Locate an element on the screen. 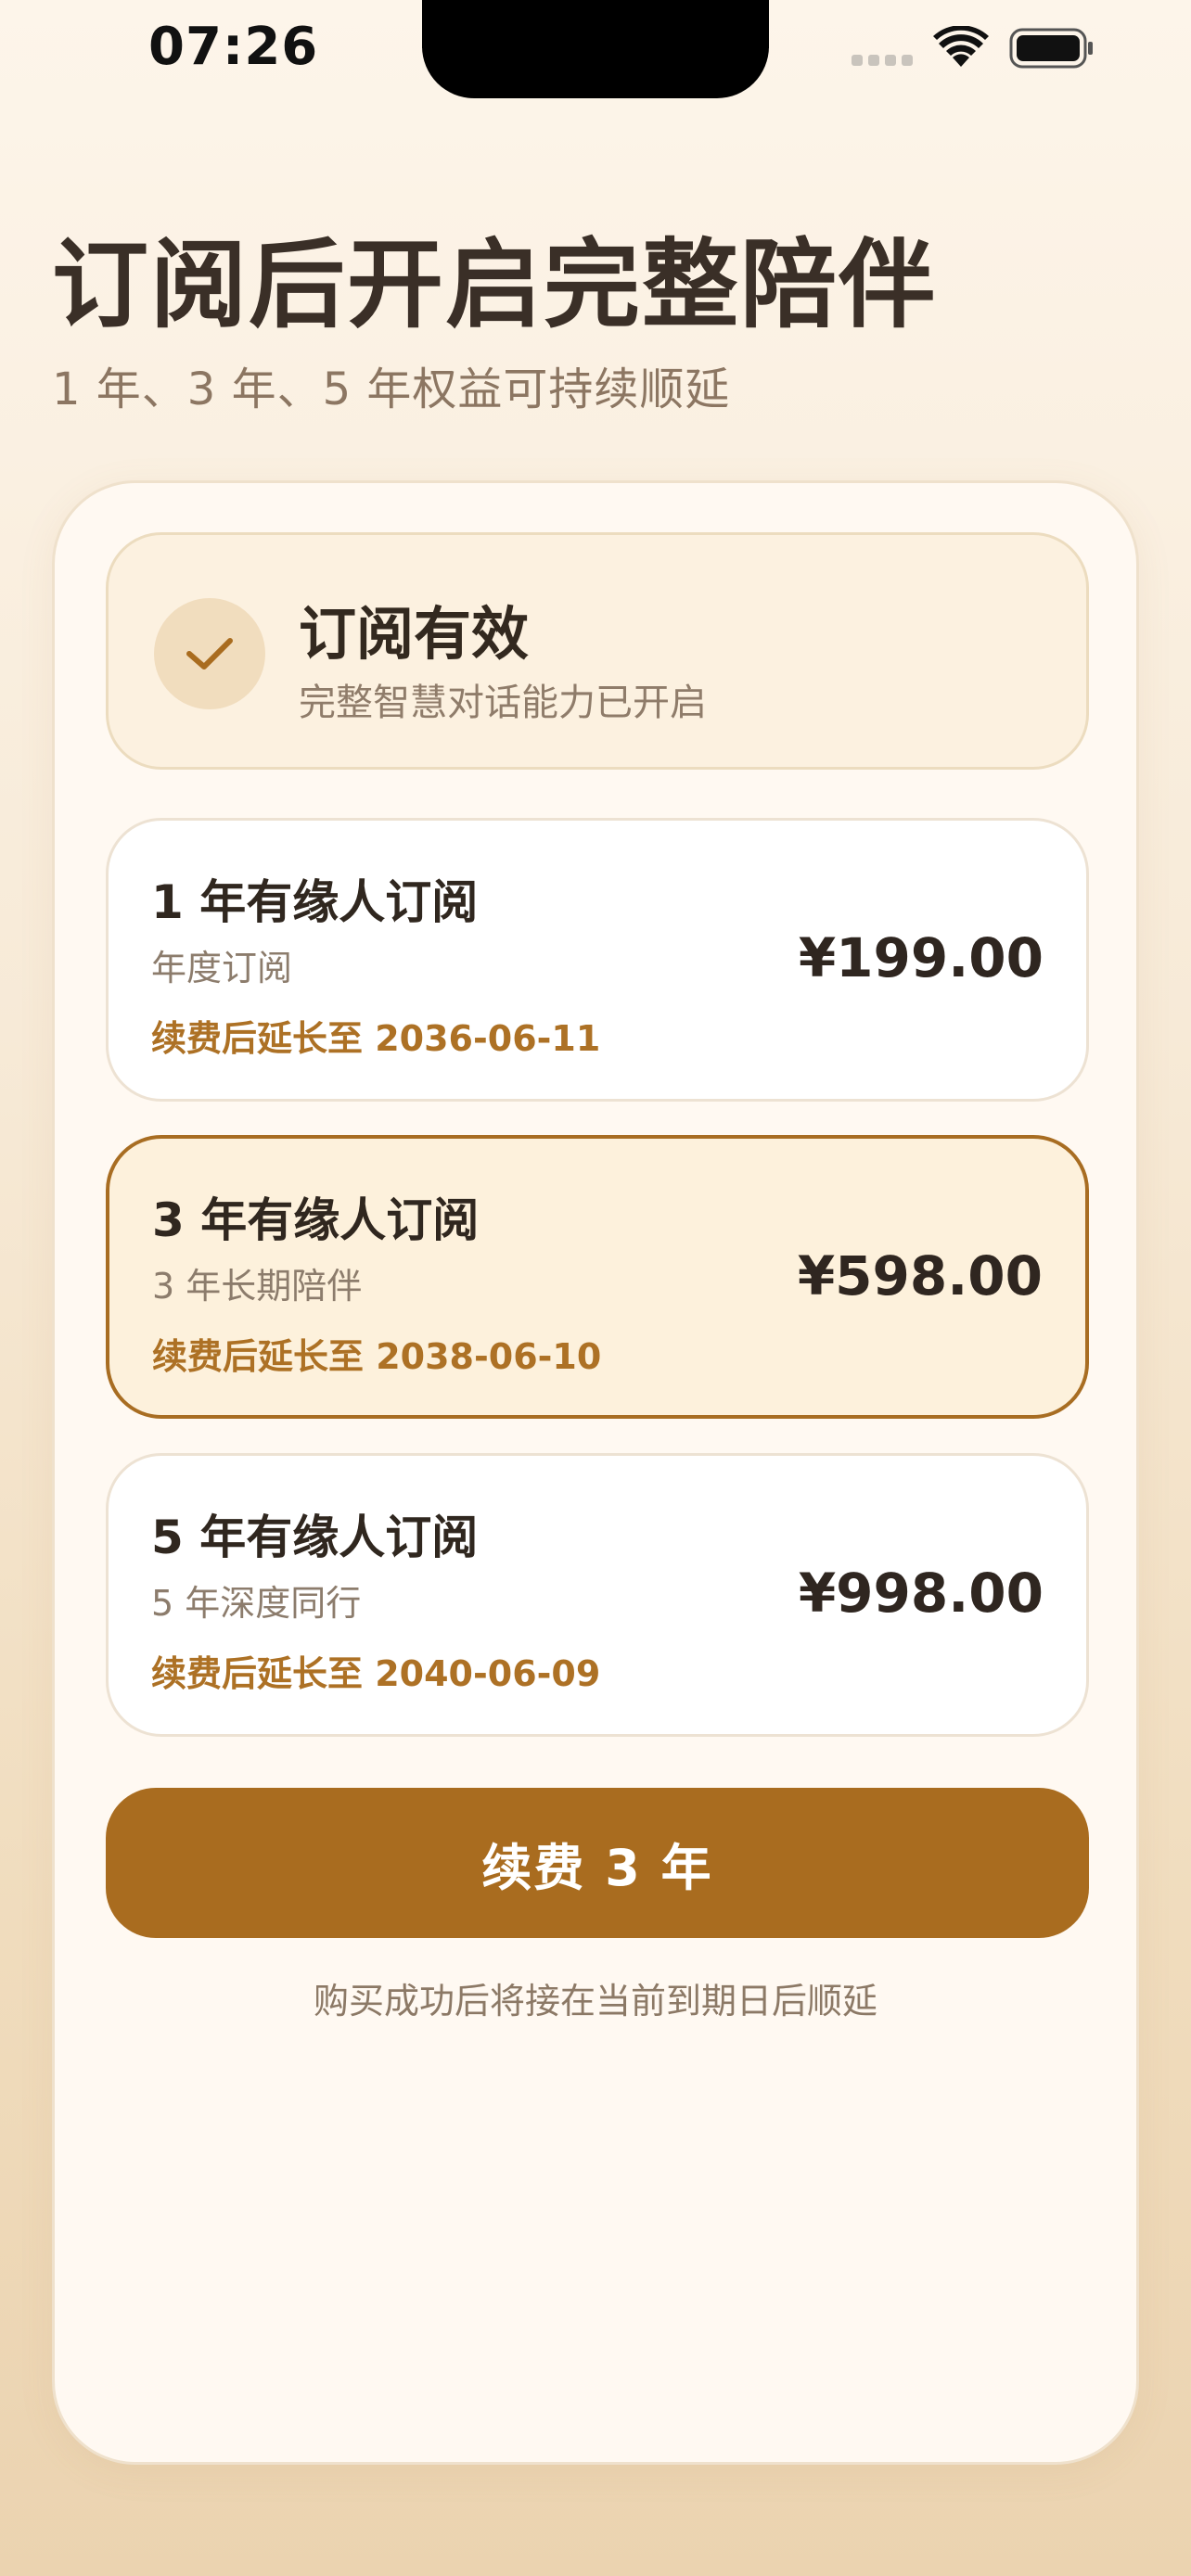 This screenshot has width=1191, height=2576. page-title: 订阅后开启完整陪伴 is located at coordinates (495, 284).